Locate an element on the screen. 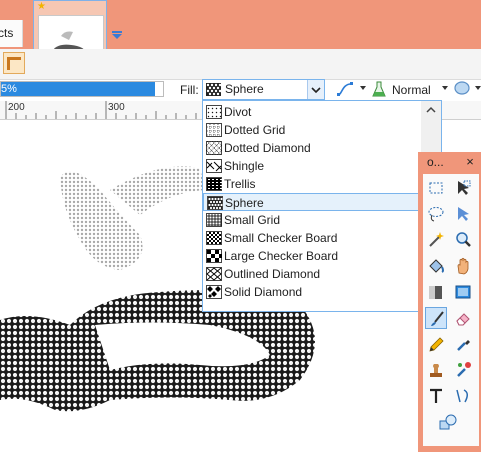  tools-window-titlebar: o... × is located at coordinates (449, 162).